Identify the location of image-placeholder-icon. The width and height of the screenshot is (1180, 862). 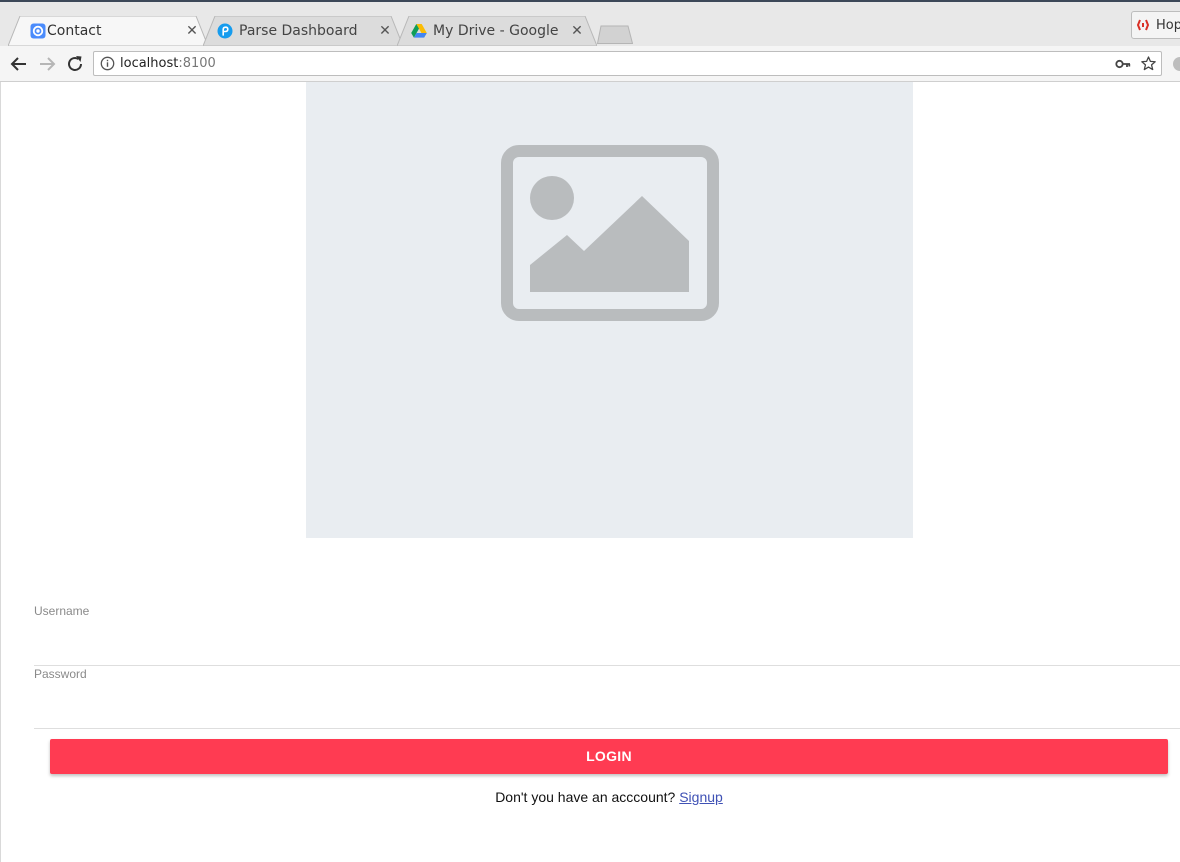
(610, 233).